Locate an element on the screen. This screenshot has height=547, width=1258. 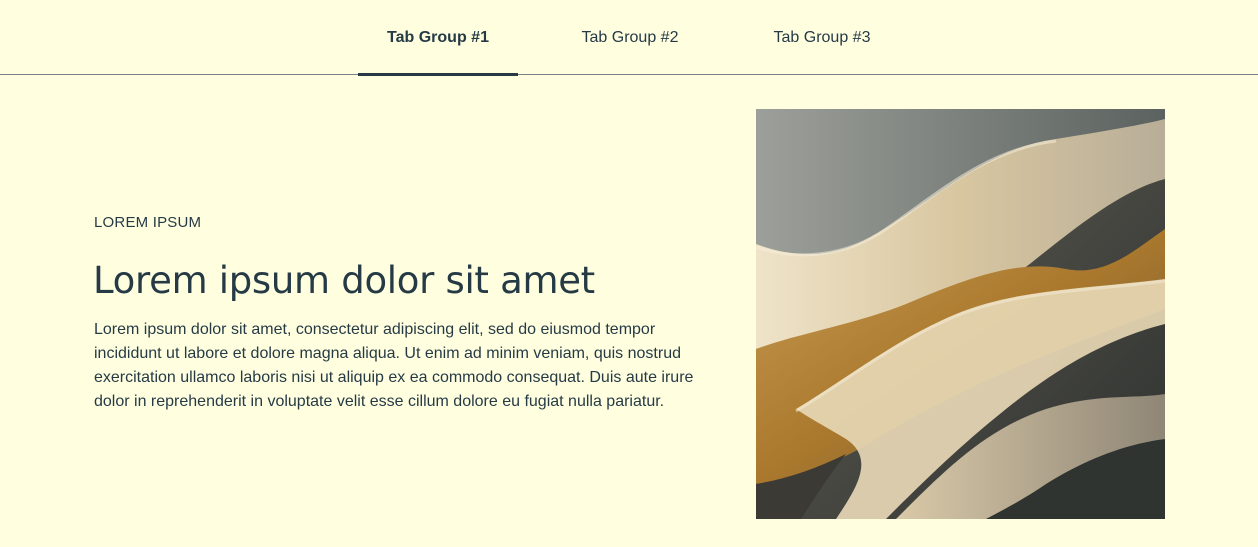
tab-group-1-label: Tab Group #1 is located at coordinates (438, 37).